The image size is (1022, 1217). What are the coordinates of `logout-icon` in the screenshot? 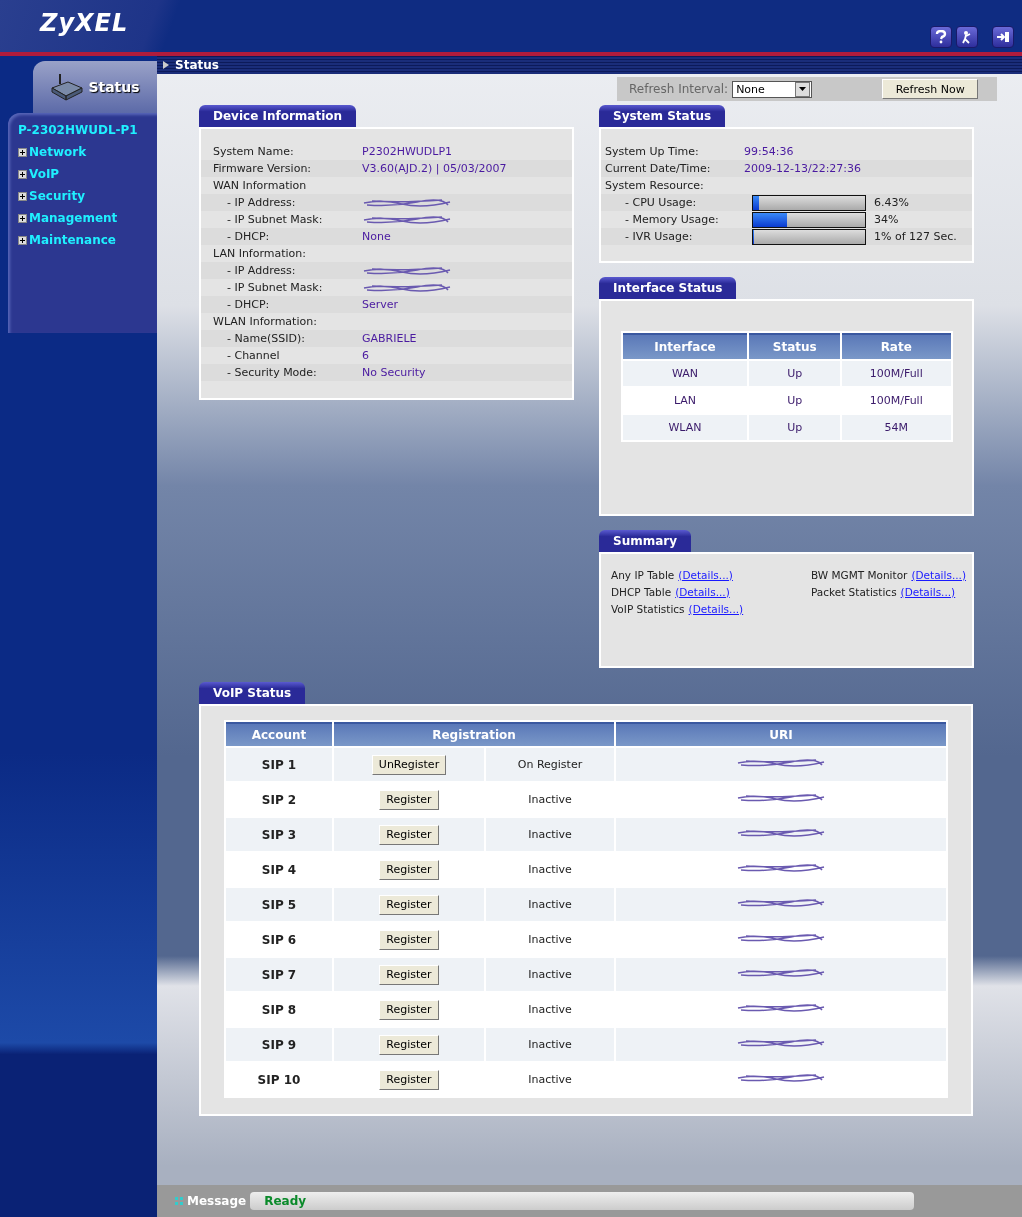 It's located at (1003, 37).